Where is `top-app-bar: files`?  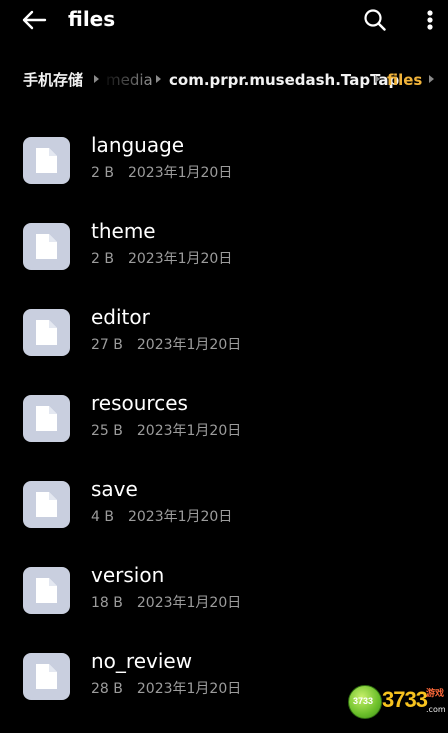 top-app-bar: files is located at coordinates (224, 20).